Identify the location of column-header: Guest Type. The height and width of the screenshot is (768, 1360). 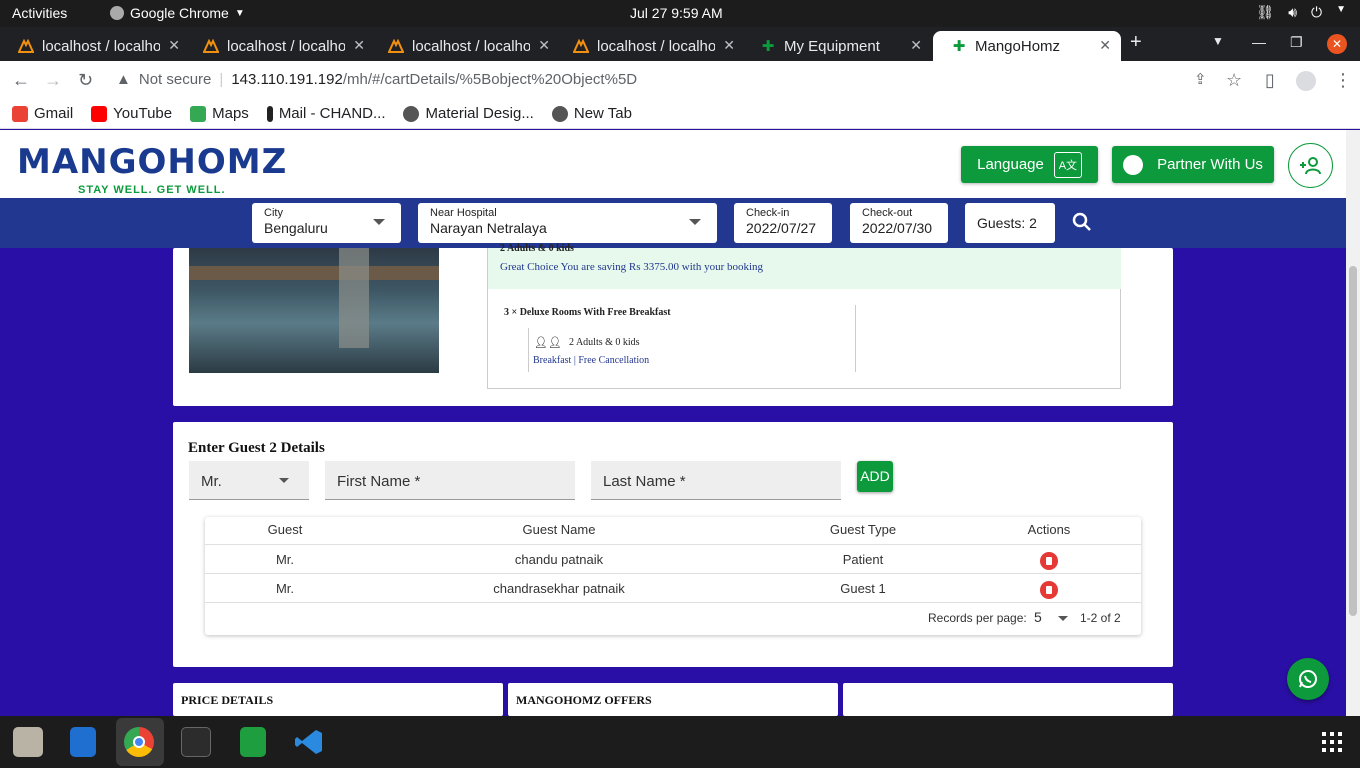
(863, 531).